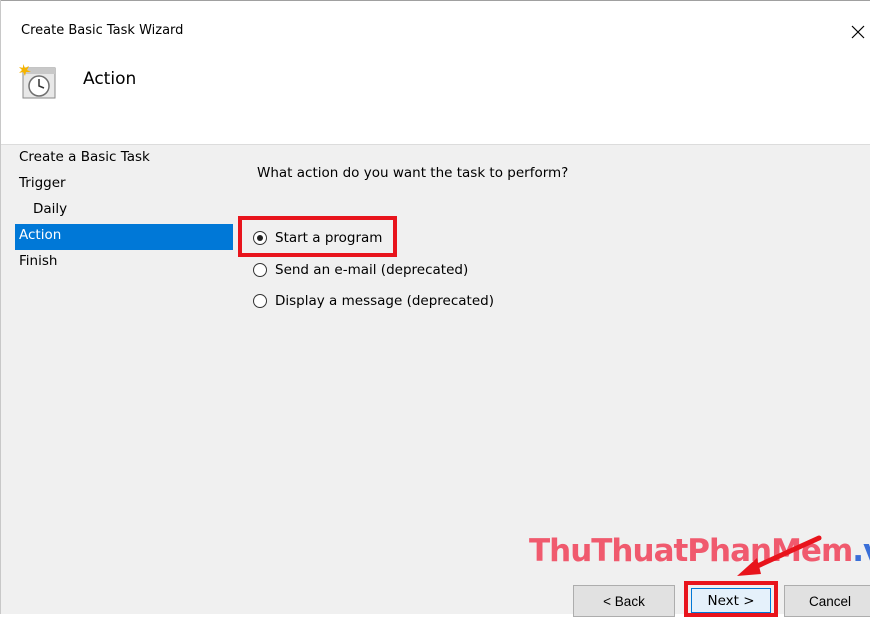 This screenshot has height=617, width=870. Describe the element at coordinates (329, 238) in the screenshot. I see `option-label: Start a program` at that location.